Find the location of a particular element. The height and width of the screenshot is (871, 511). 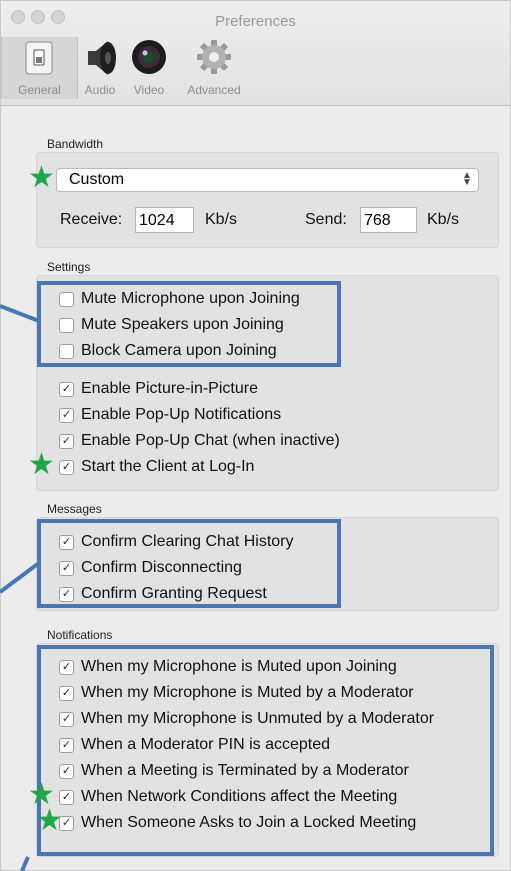

annotation-pointer-lines is located at coordinates (20, 587).